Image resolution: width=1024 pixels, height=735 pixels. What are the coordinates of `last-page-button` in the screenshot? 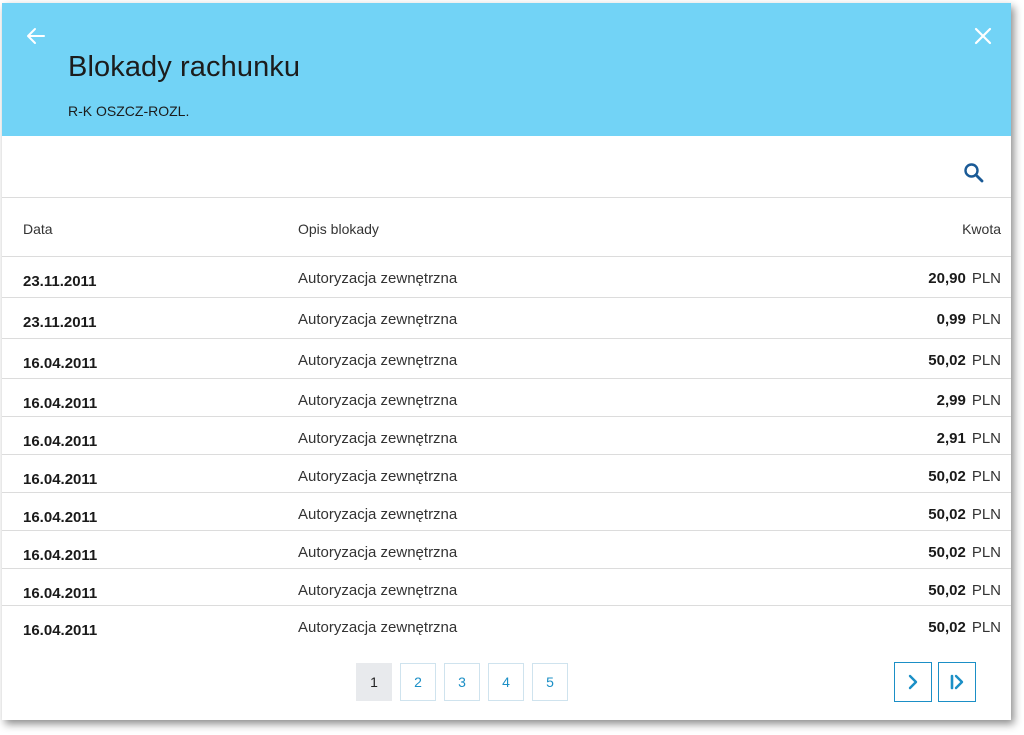 It's located at (957, 682).